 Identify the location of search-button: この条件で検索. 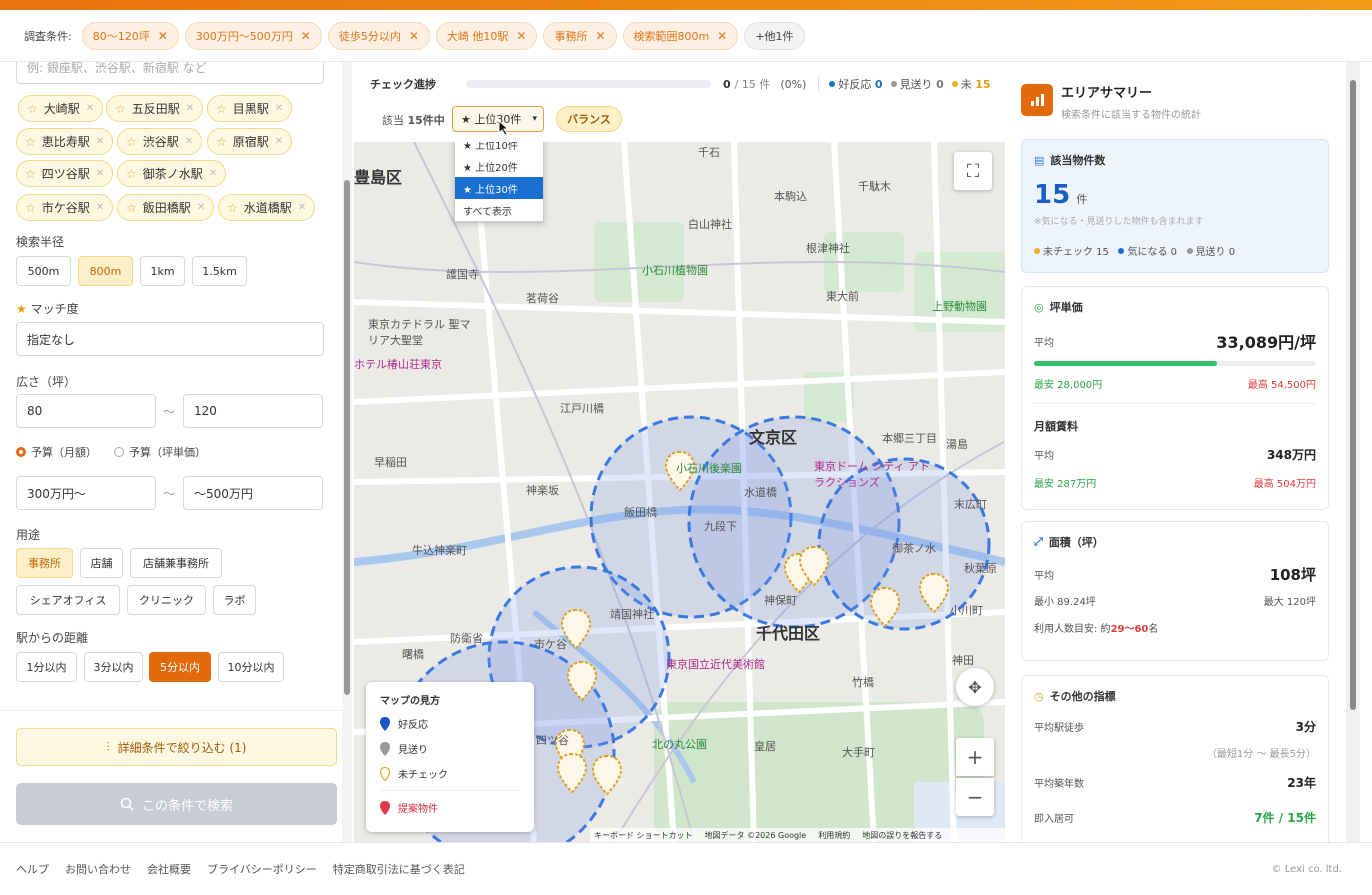
(176, 804).